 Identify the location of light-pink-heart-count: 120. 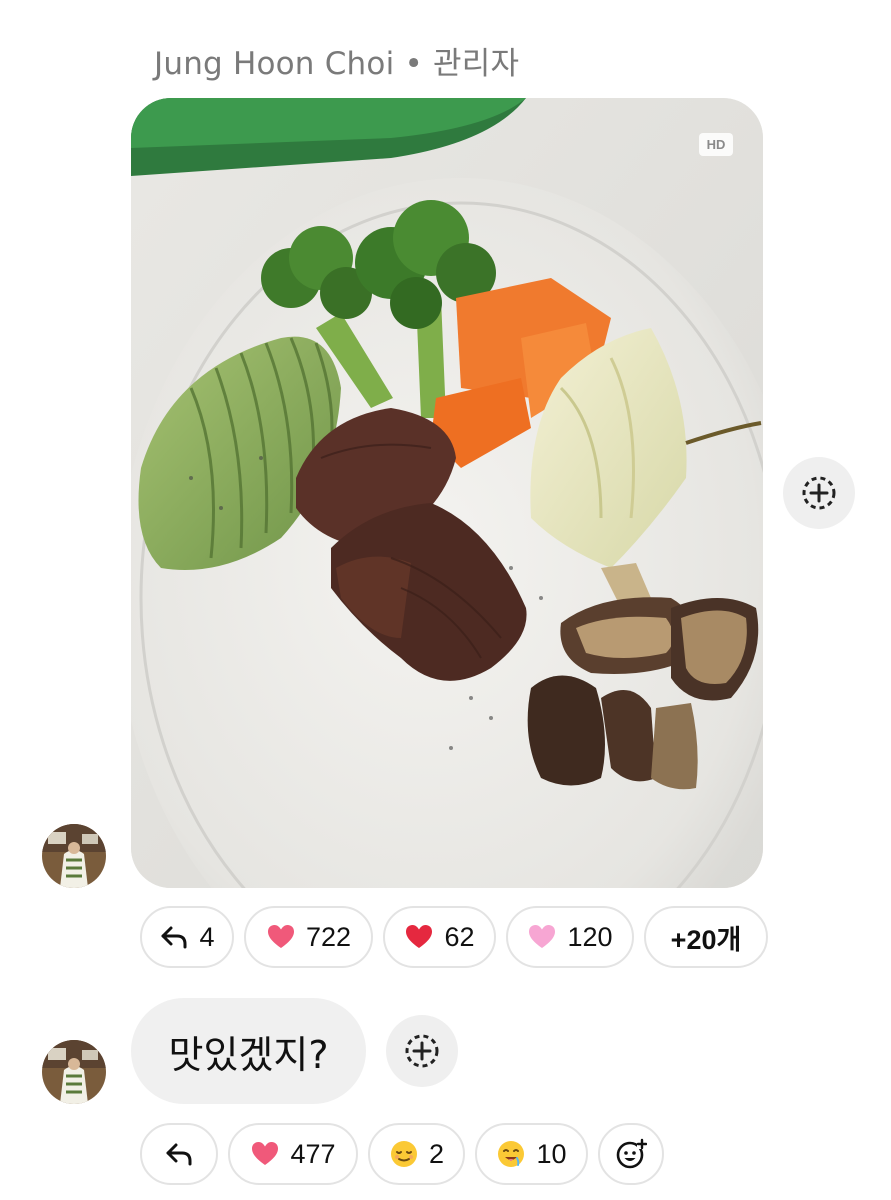
(590, 936).